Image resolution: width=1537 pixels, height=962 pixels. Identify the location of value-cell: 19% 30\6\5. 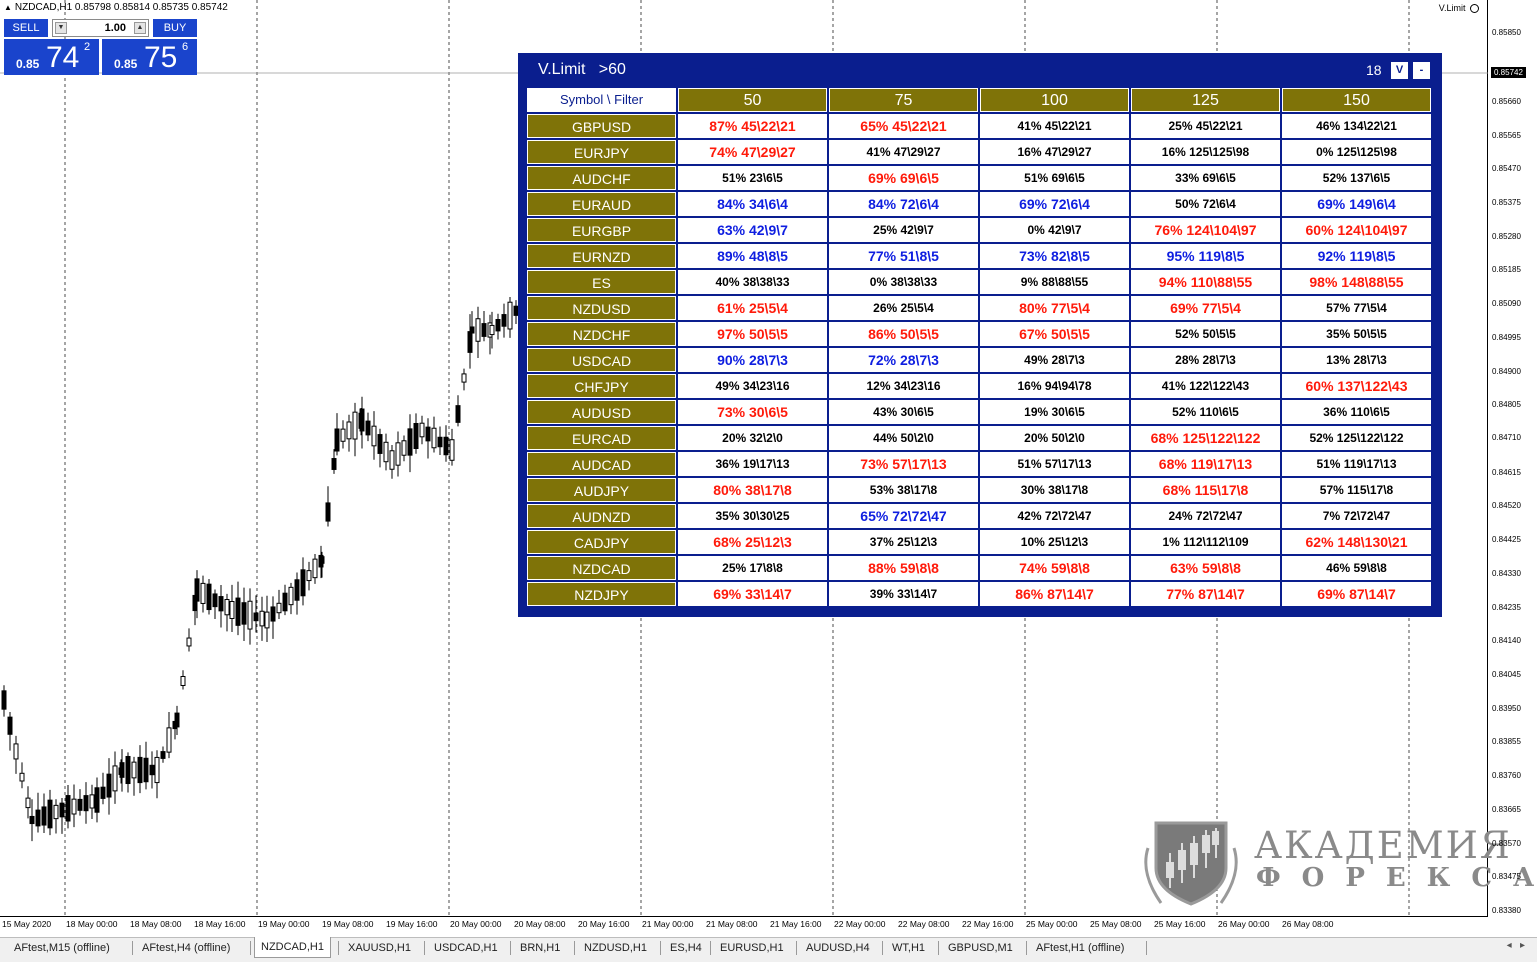
(1054, 412).